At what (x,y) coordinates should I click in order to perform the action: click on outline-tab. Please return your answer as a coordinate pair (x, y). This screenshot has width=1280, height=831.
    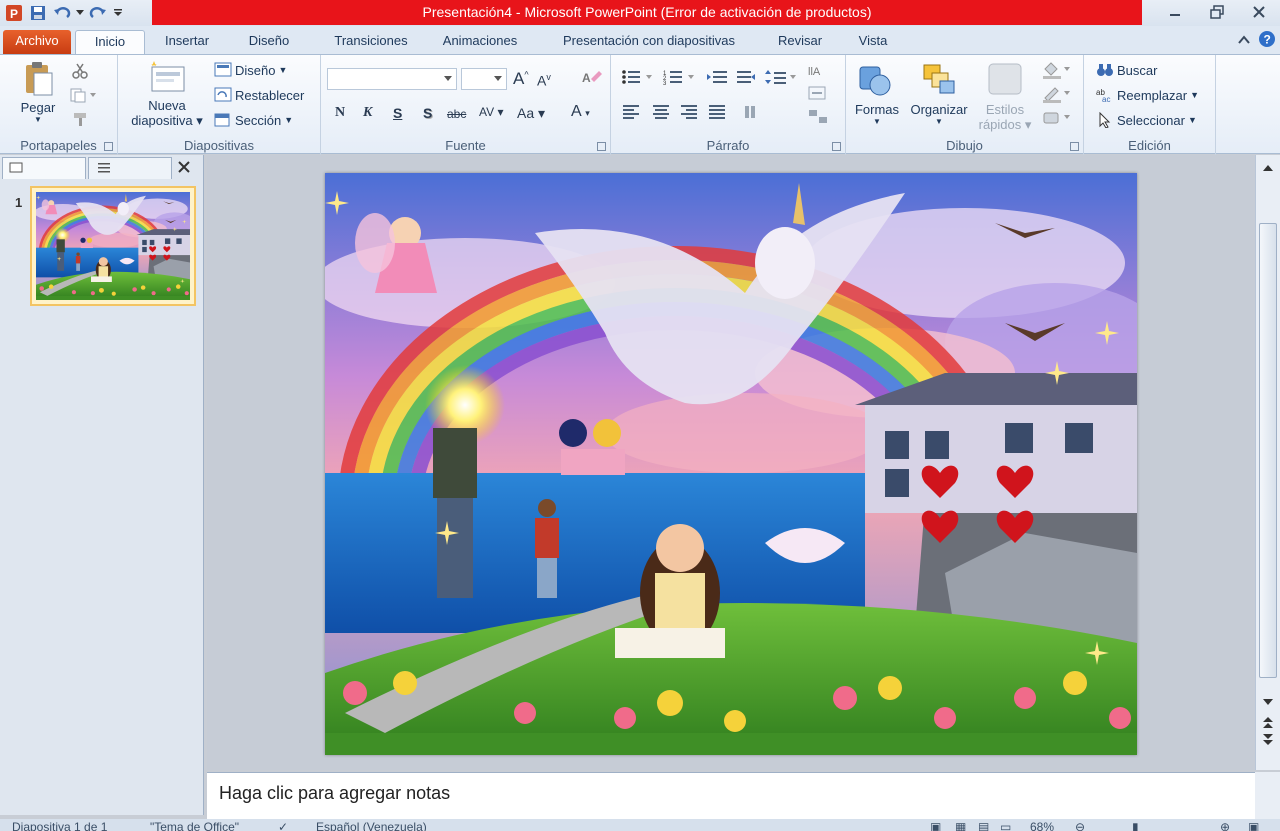
    Looking at the image, I should click on (130, 168).